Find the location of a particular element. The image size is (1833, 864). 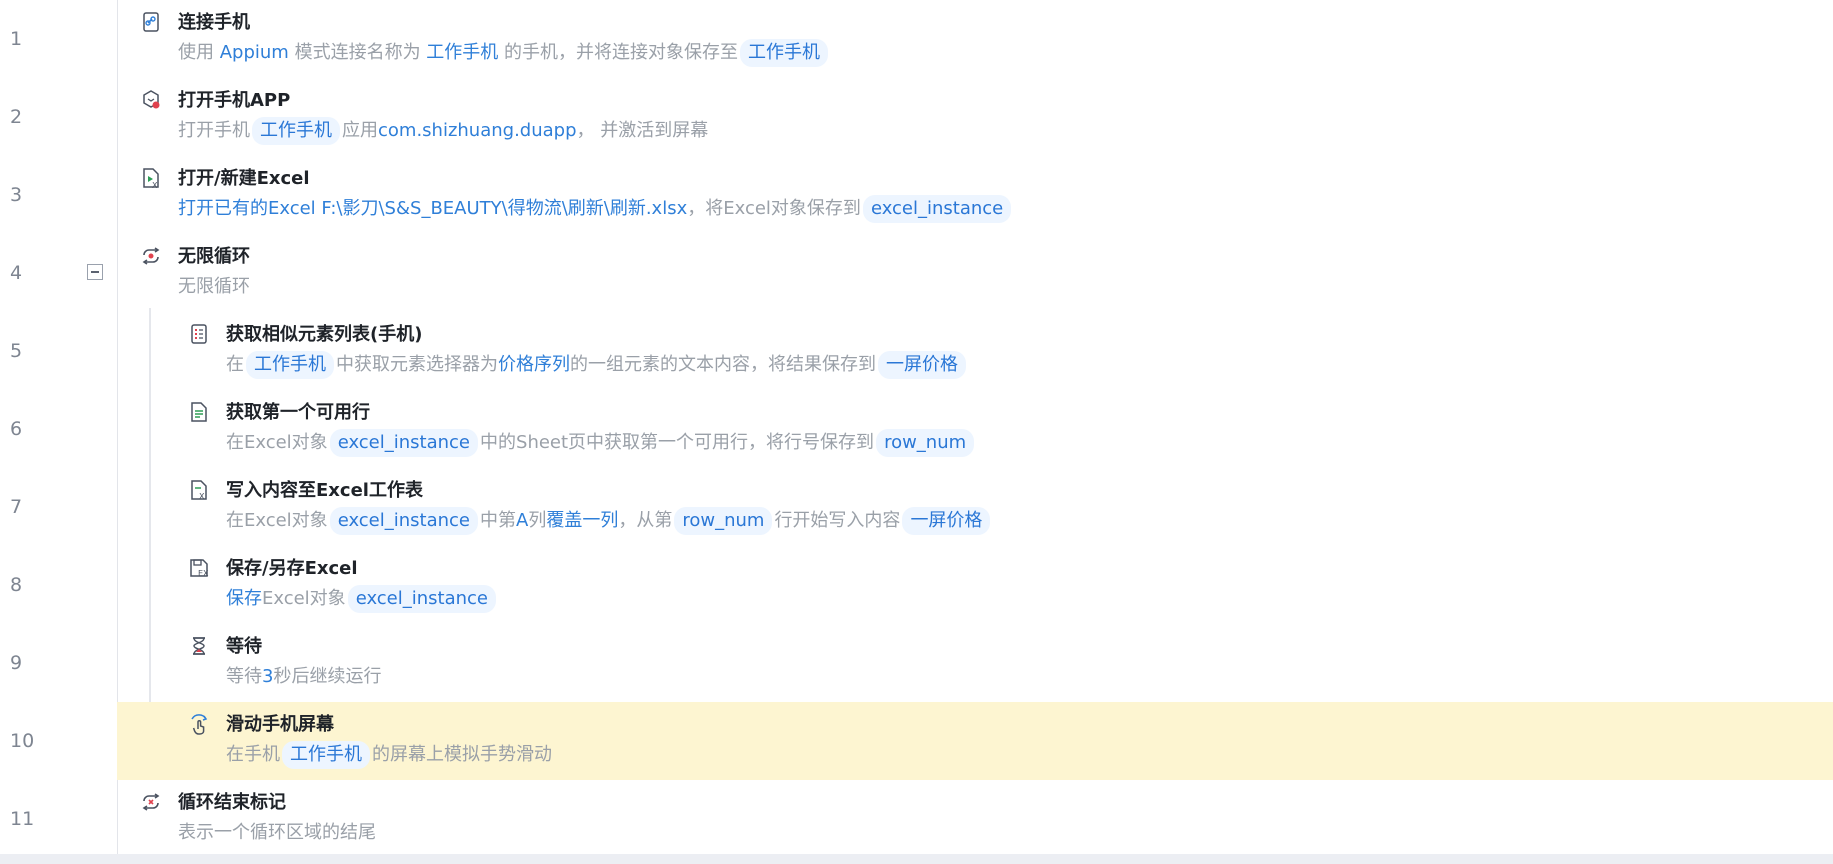

desc-text: 模式连接名称为 is located at coordinates (357, 52).